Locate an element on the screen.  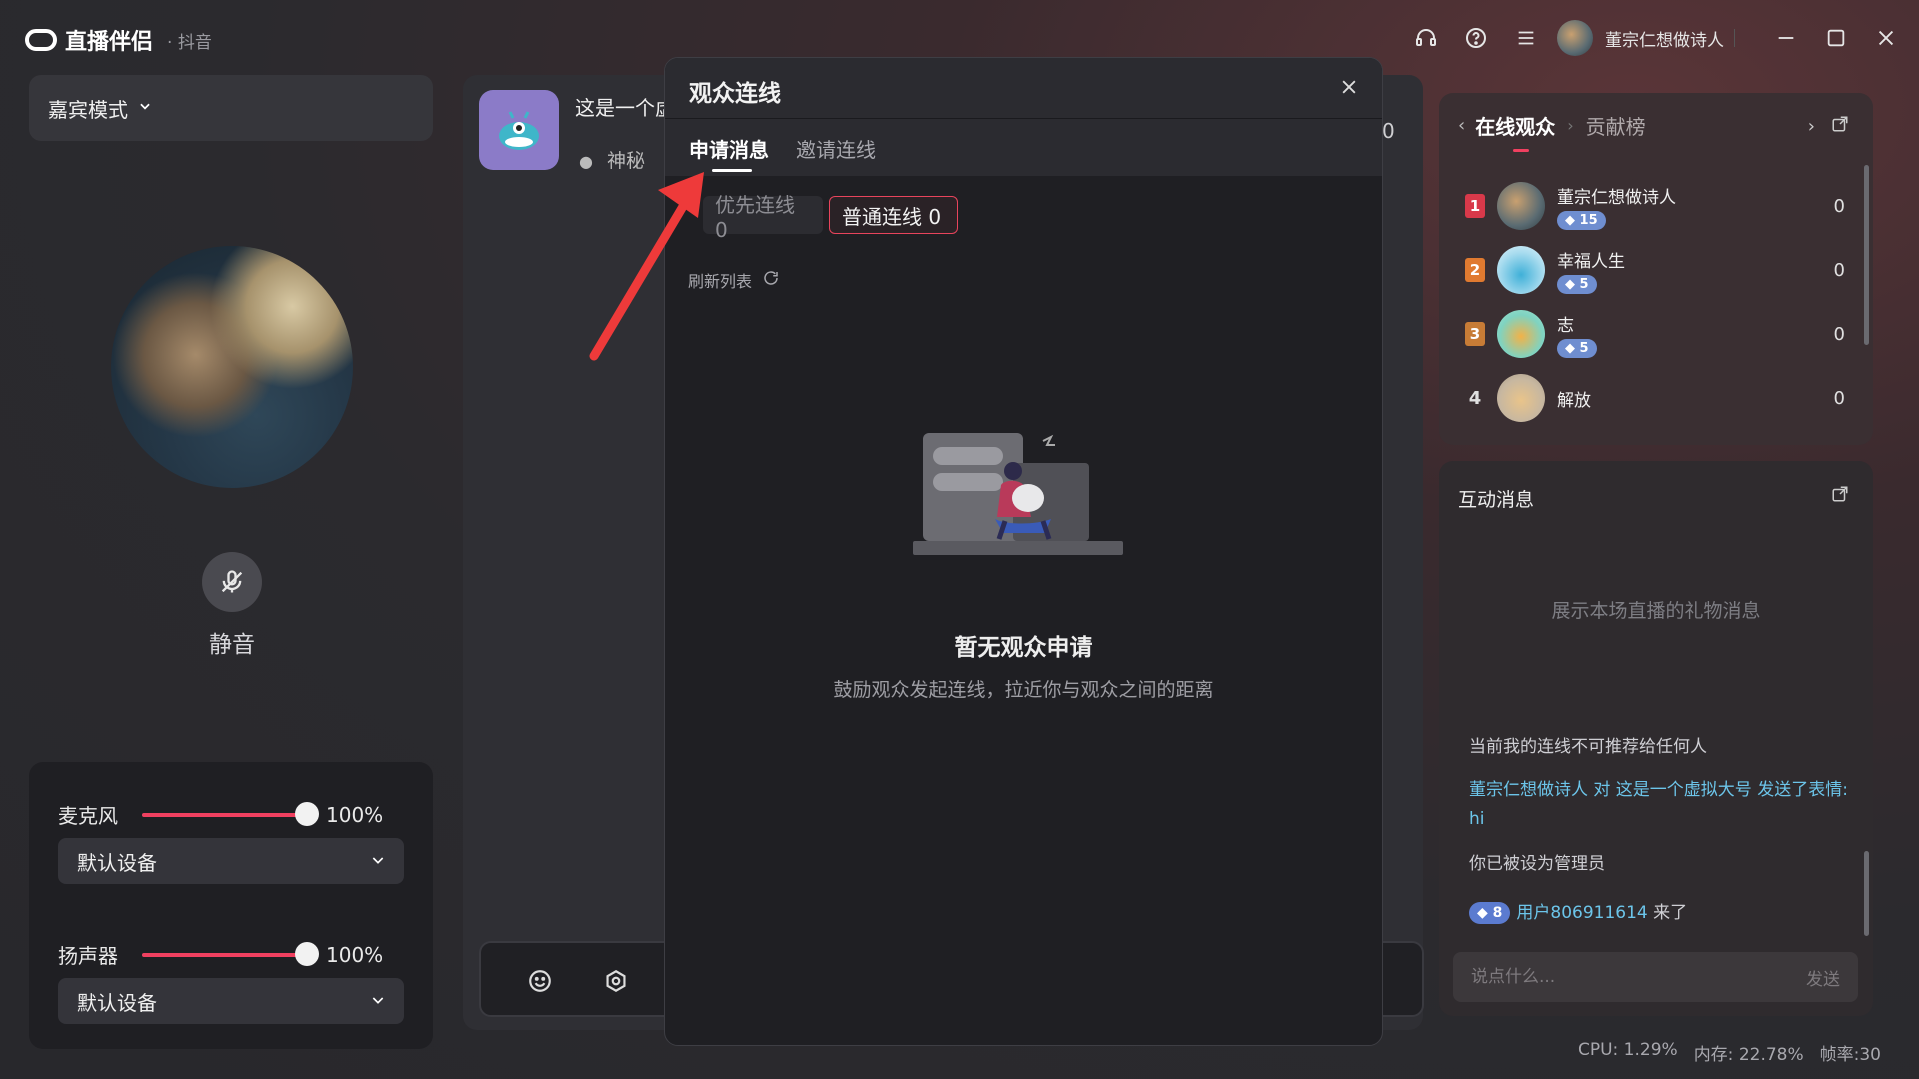
viewer-row: 1 董宗仁想做诗人 ◆ 15 0 is located at coordinates (1655, 206).